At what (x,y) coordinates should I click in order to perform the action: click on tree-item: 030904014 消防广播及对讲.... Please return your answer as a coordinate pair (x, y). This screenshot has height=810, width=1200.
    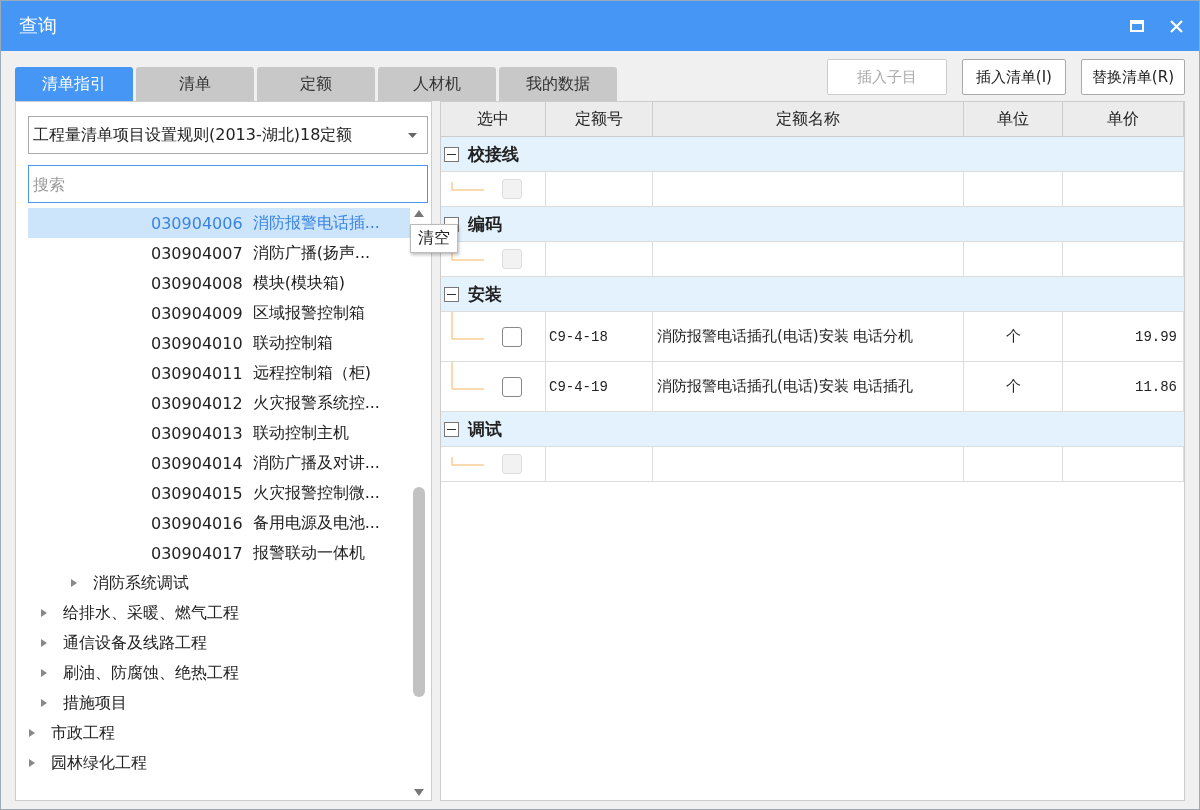
    Looking at the image, I should click on (219, 463).